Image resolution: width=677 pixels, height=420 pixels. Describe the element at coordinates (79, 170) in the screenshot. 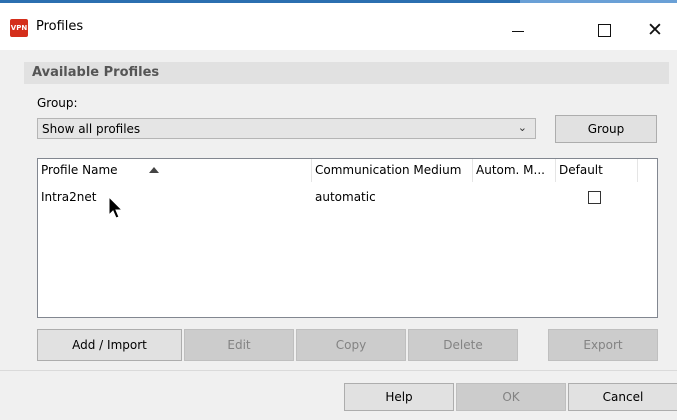

I see `column-header-label: Profile Name` at that location.